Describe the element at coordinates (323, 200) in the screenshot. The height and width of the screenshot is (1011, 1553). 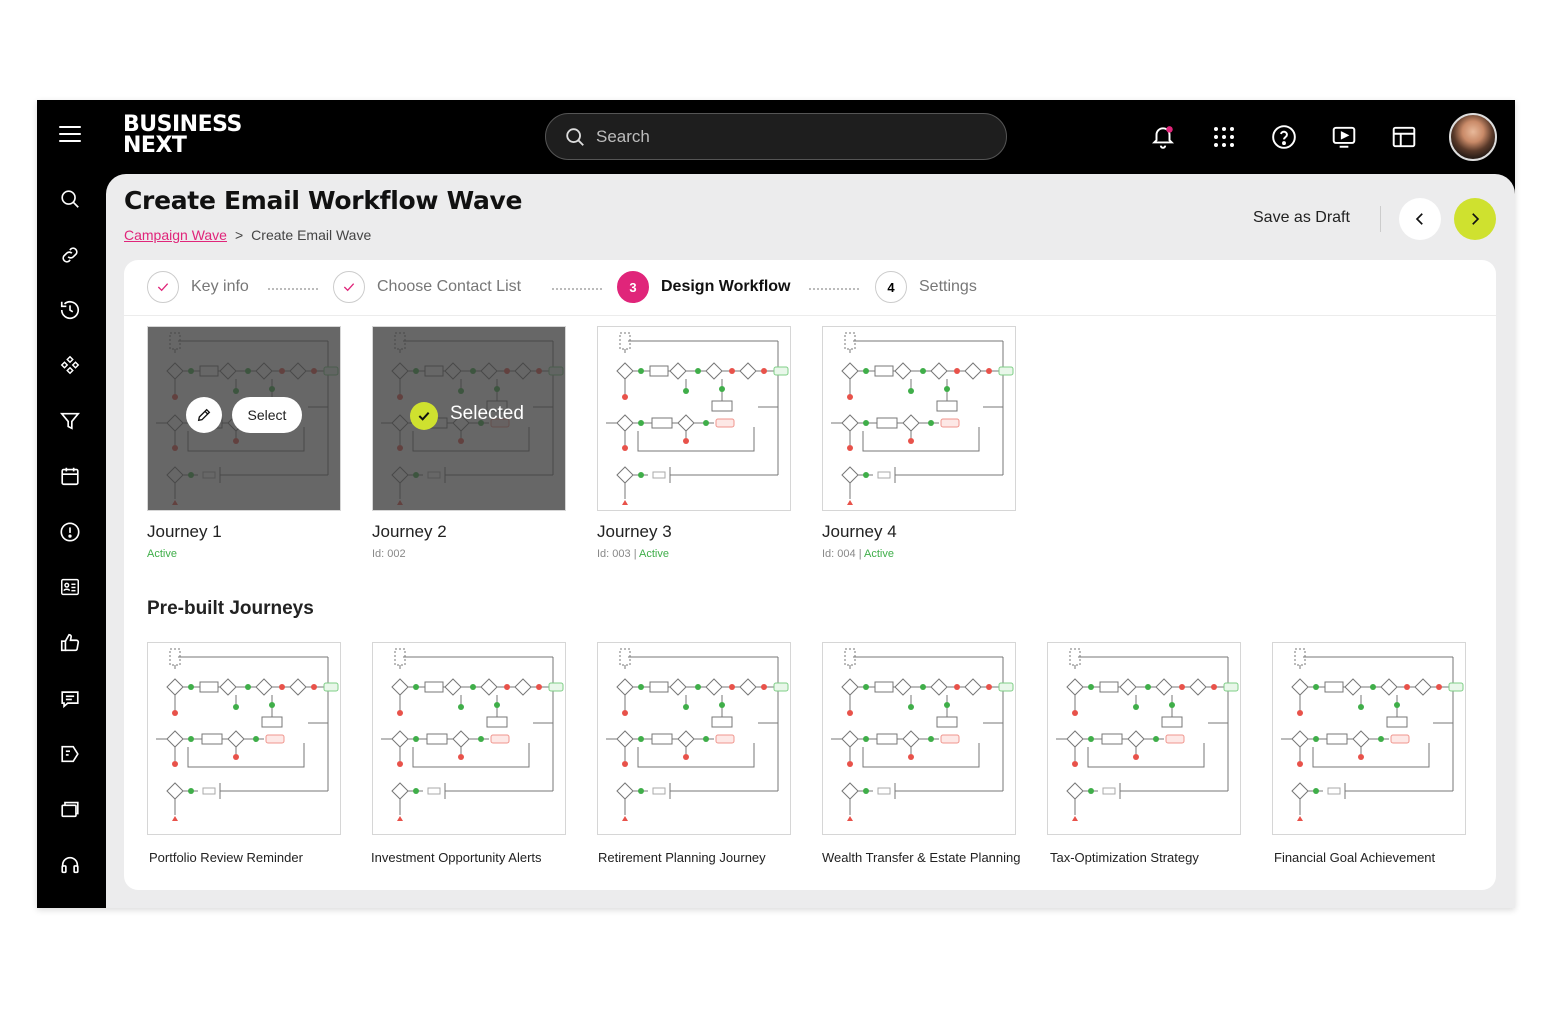
I see `page-title: Create Email Workflow Wave` at that location.